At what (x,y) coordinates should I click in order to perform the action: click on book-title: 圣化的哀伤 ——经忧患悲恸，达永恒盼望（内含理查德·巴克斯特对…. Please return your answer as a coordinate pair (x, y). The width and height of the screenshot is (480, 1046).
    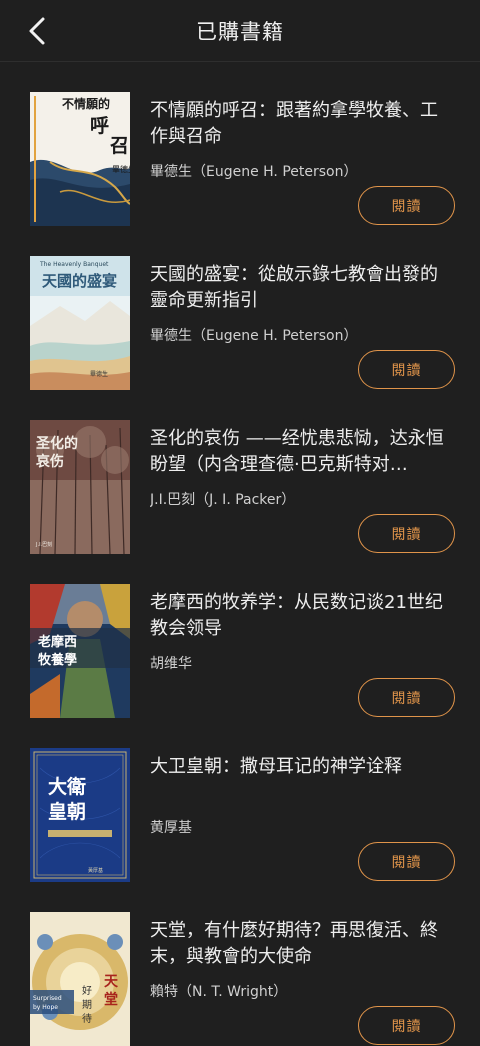
    Looking at the image, I should click on (302, 452).